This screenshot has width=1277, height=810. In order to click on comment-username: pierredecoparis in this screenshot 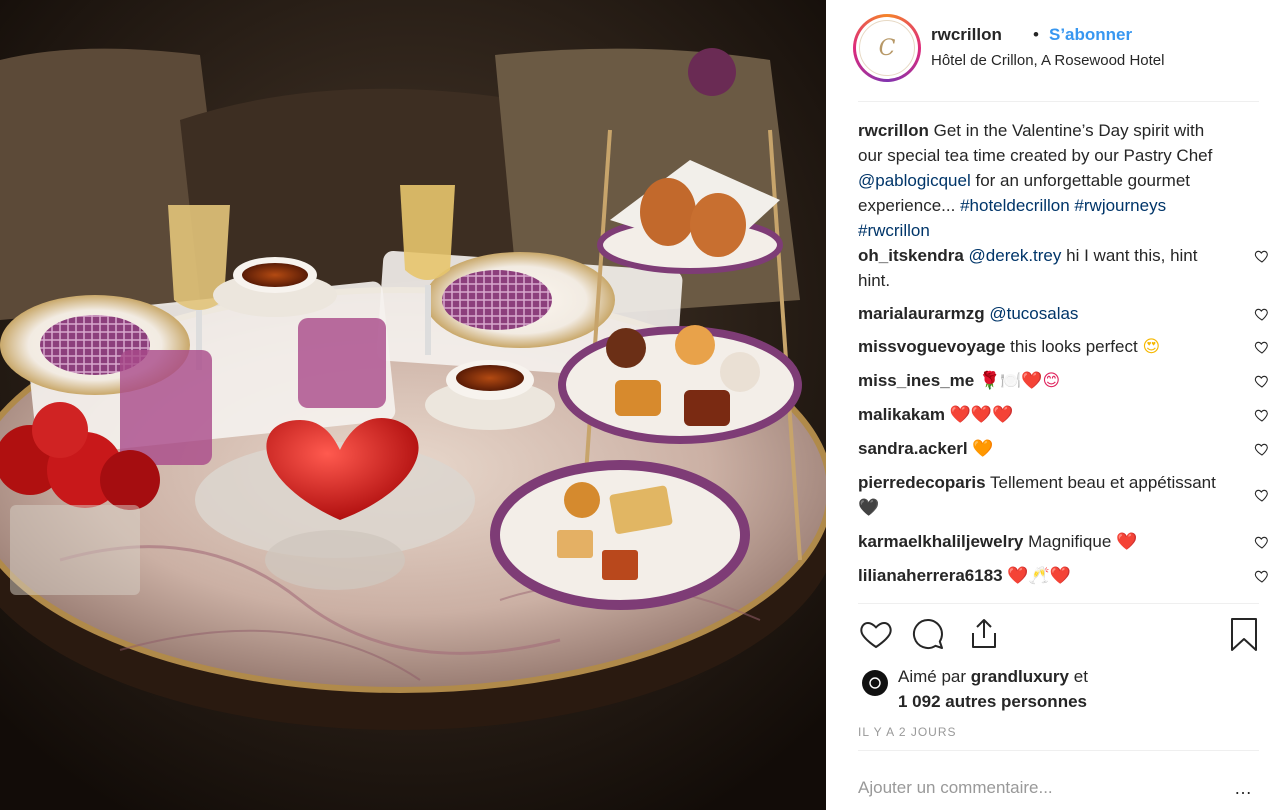, I will do `click(922, 482)`.